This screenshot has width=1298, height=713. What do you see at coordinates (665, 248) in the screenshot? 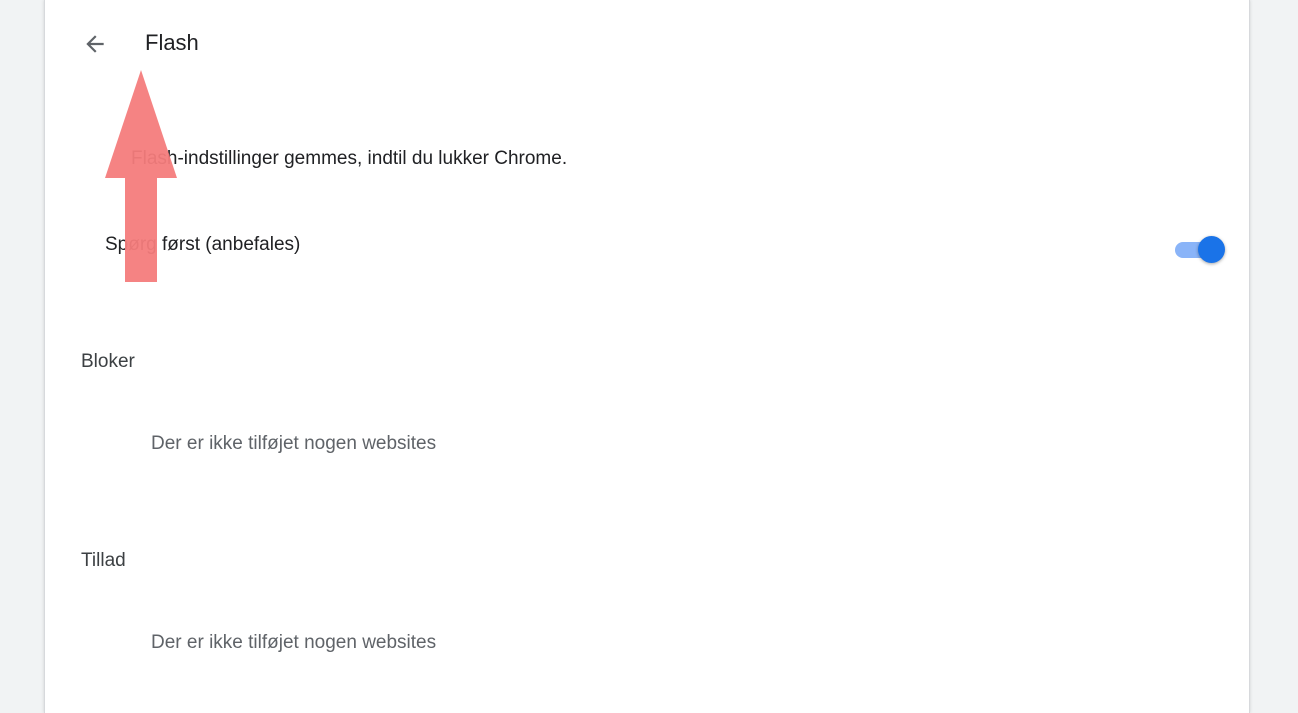
I see `ask-first-row: Spørg først (anbefales)` at bounding box center [665, 248].